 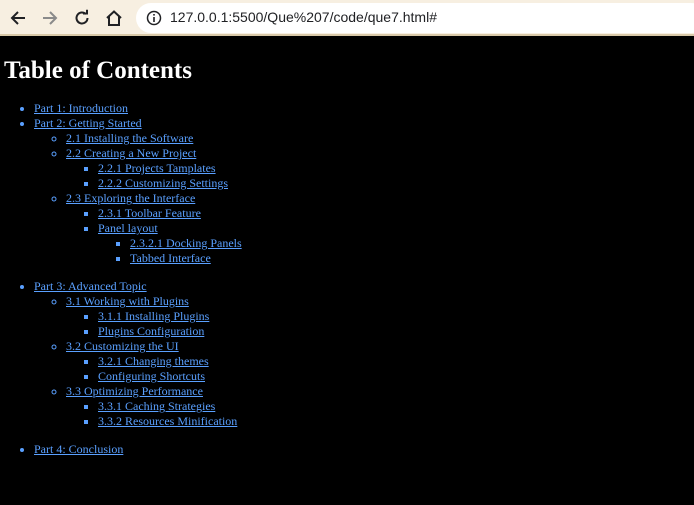 What do you see at coordinates (410, 243) in the screenshot?
I see `toc-item: 2.3.2.1 Docking Panels` at bounding box center [410, 243].